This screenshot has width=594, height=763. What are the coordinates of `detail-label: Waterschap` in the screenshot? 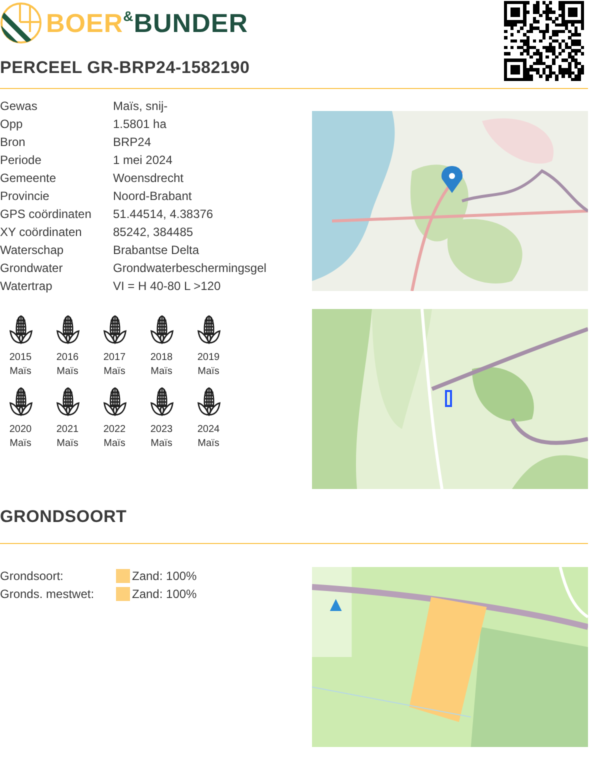 It's located at (32, 250).